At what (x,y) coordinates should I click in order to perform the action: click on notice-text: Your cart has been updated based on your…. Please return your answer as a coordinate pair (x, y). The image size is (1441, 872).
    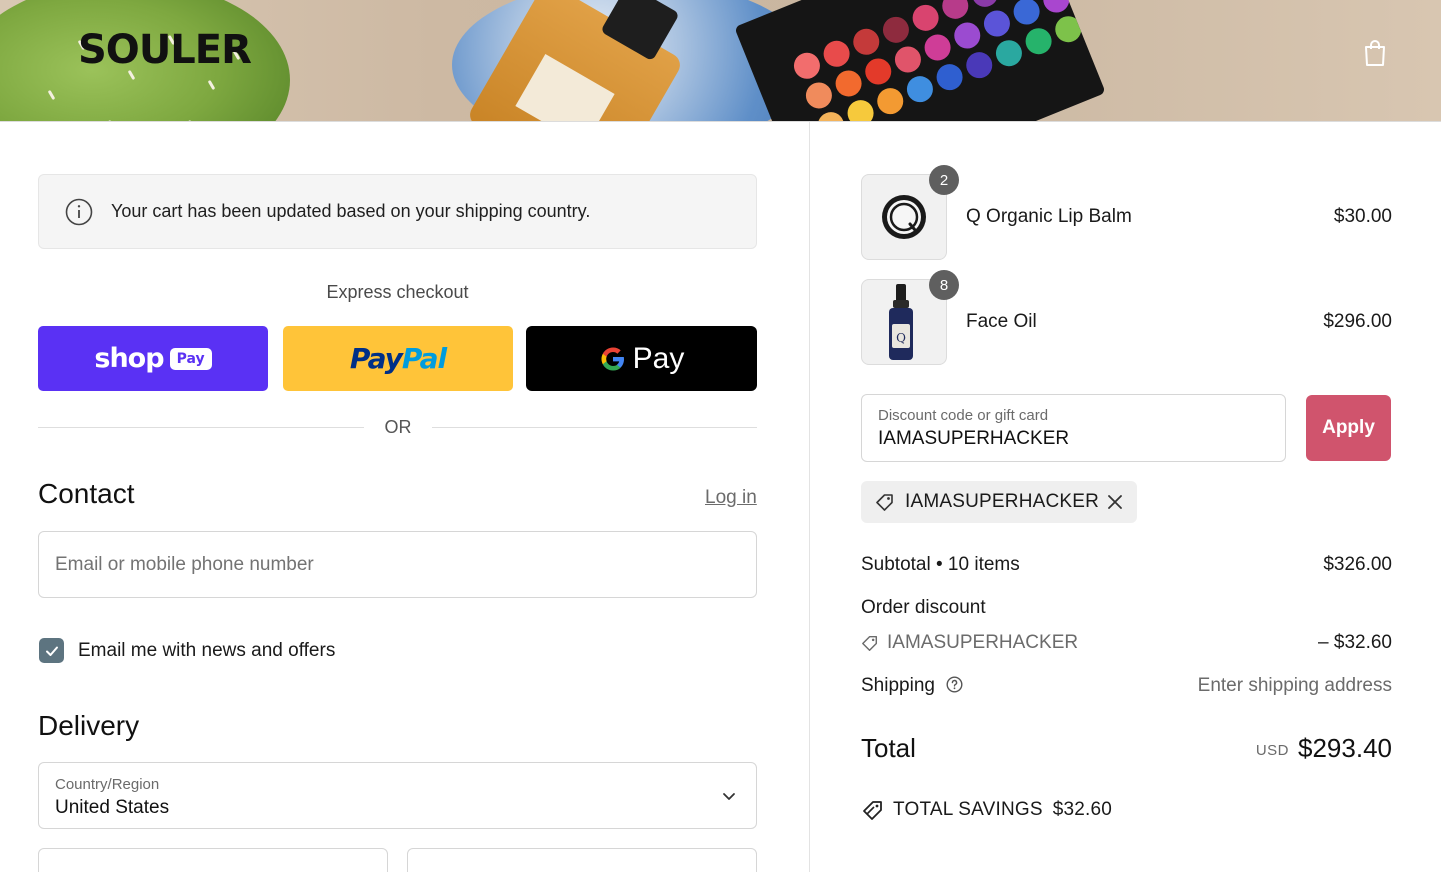
    Looking at the image, I should click on (351, 211).